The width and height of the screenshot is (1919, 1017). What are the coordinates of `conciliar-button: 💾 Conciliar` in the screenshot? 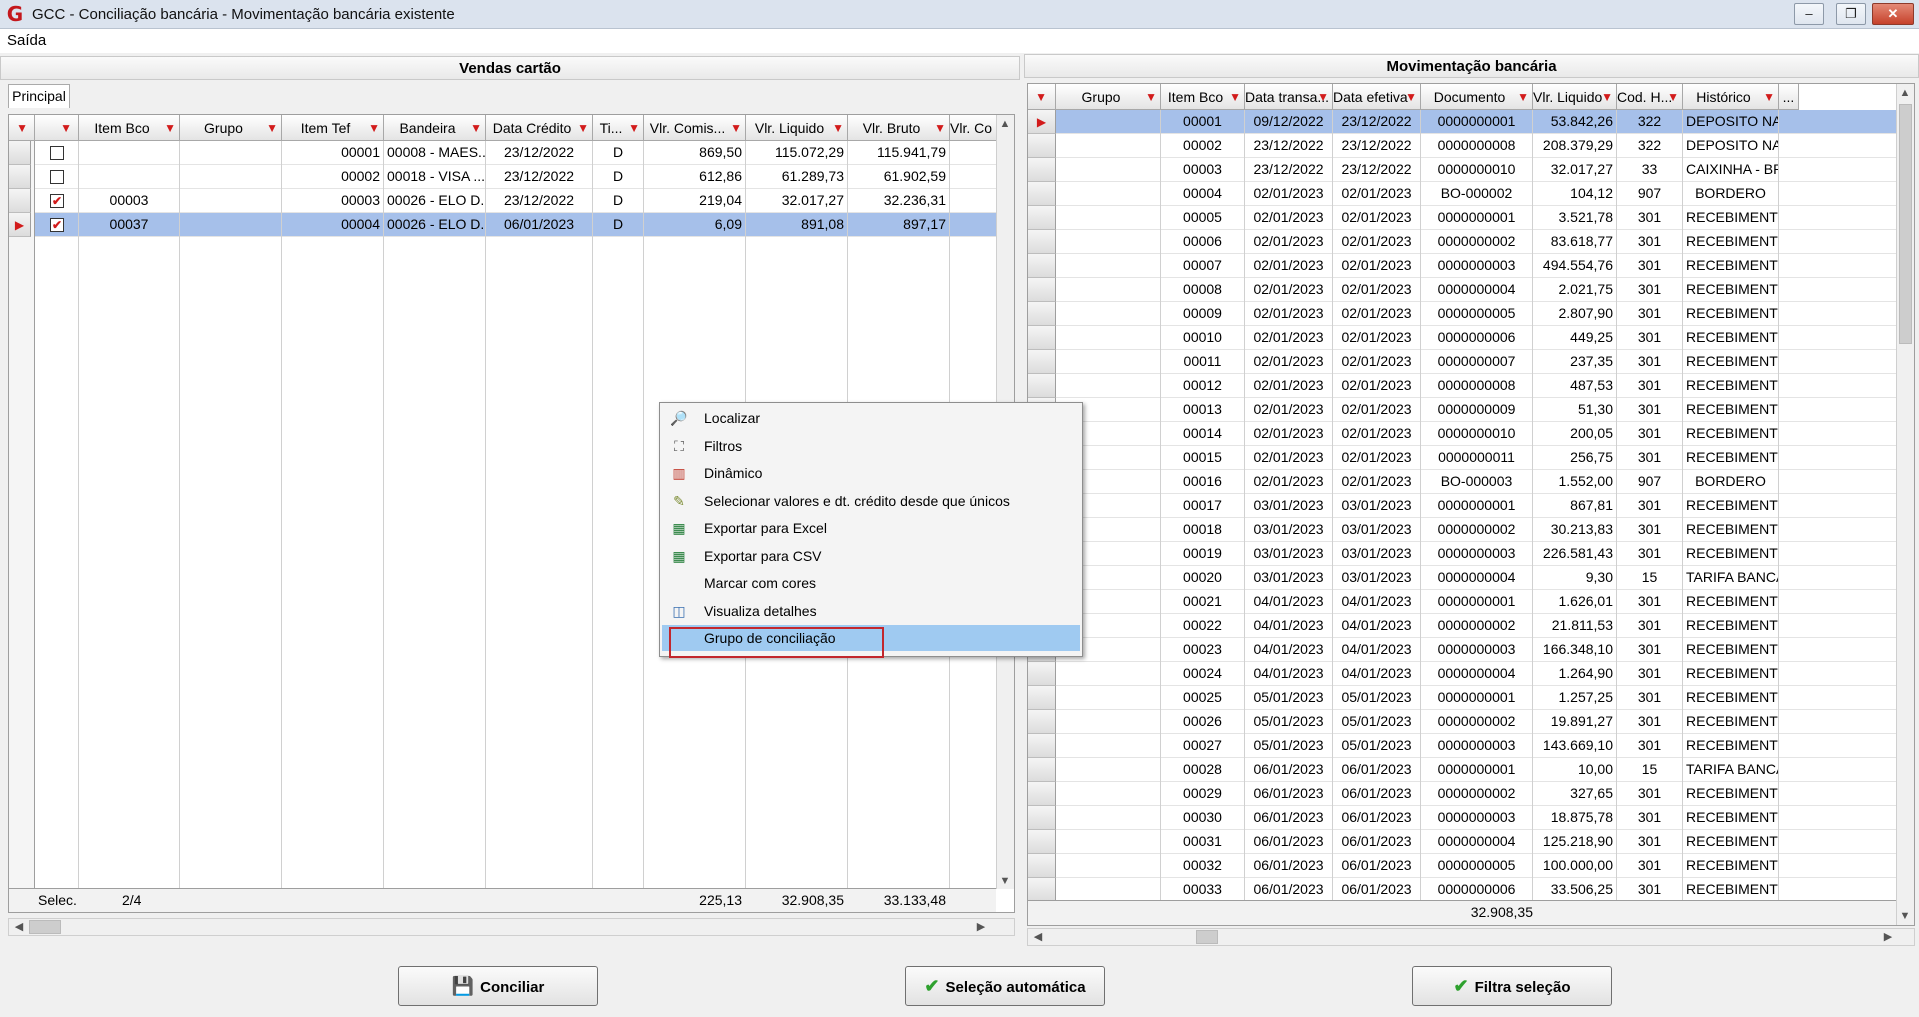 It's located at (498, 986).